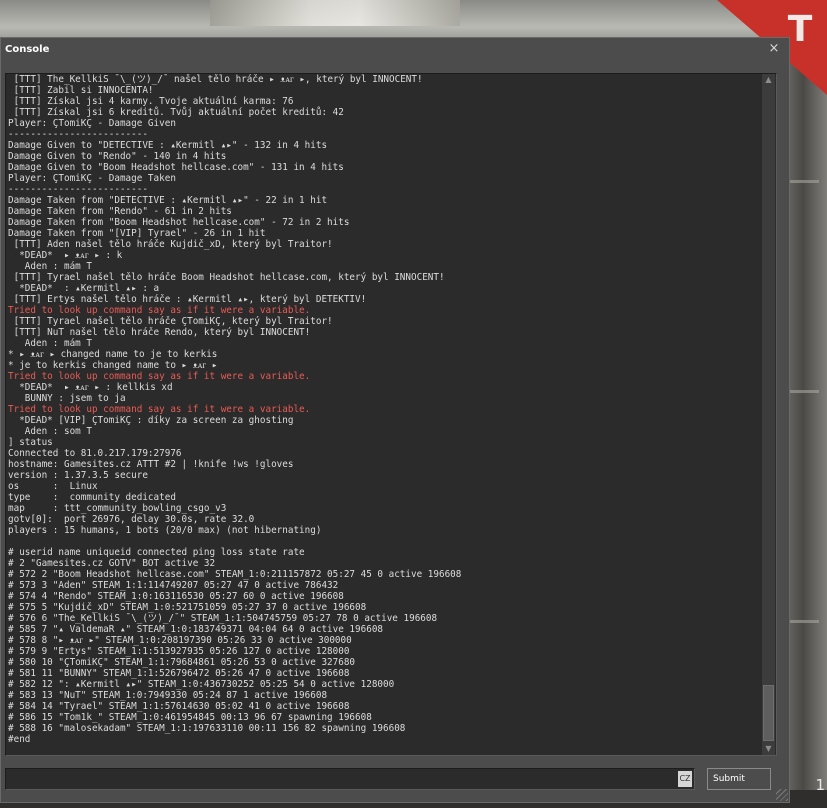 Image resolution: width=827 pixels, height=808 pixels. I want to click on submit-button: Submit, so click(739, 779).